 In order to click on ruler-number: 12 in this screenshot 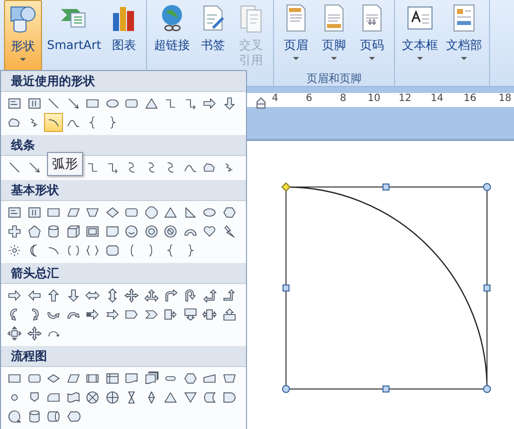, I will do `click(405, 98)`.